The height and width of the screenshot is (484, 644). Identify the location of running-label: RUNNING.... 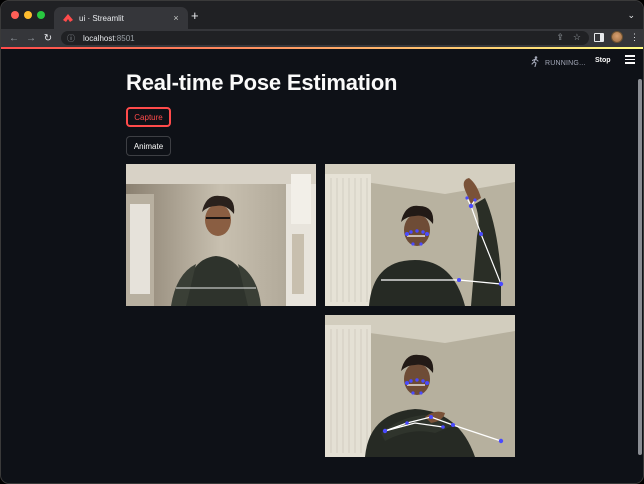
(565, 63).